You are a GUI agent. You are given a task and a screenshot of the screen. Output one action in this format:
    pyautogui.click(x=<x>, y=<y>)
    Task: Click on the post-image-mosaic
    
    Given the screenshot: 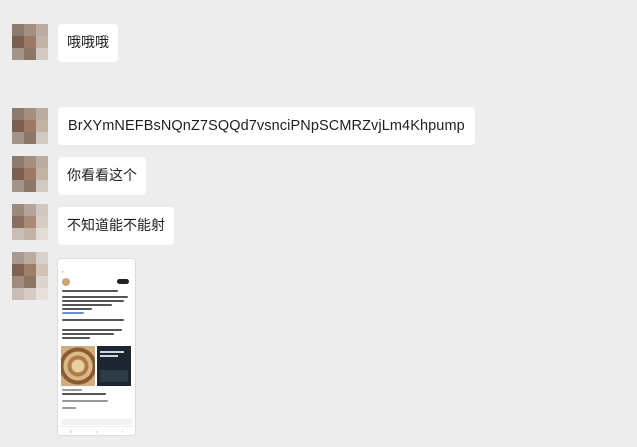 What is the action you would take?
    pyautogui.click(x=78, y=366)
    